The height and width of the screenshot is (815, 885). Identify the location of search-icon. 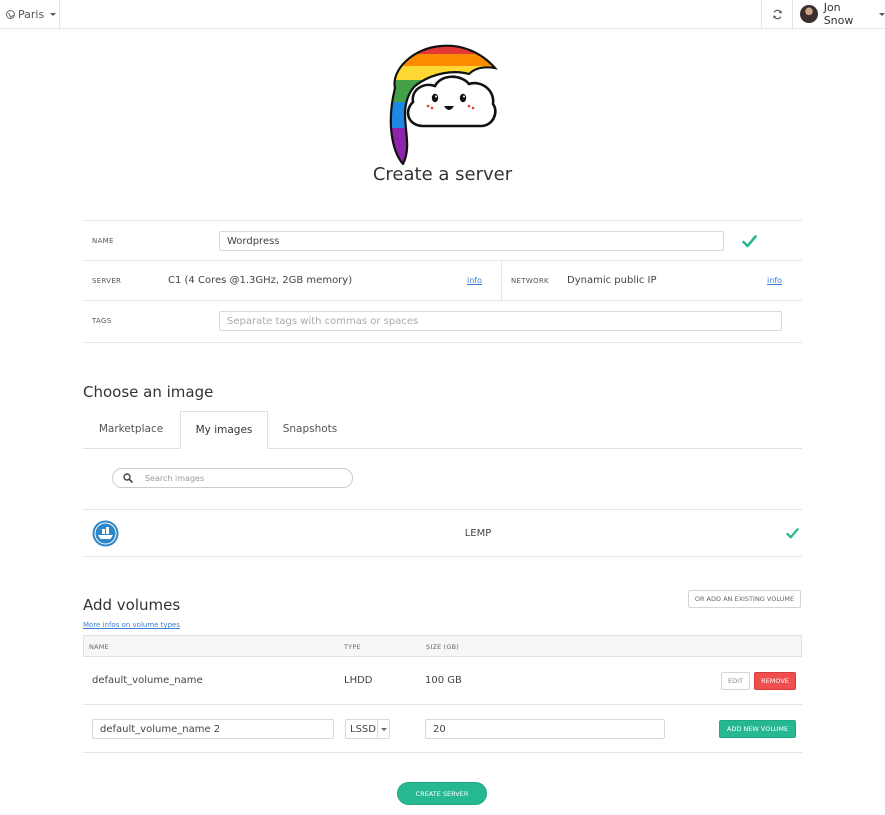
(128, 478).